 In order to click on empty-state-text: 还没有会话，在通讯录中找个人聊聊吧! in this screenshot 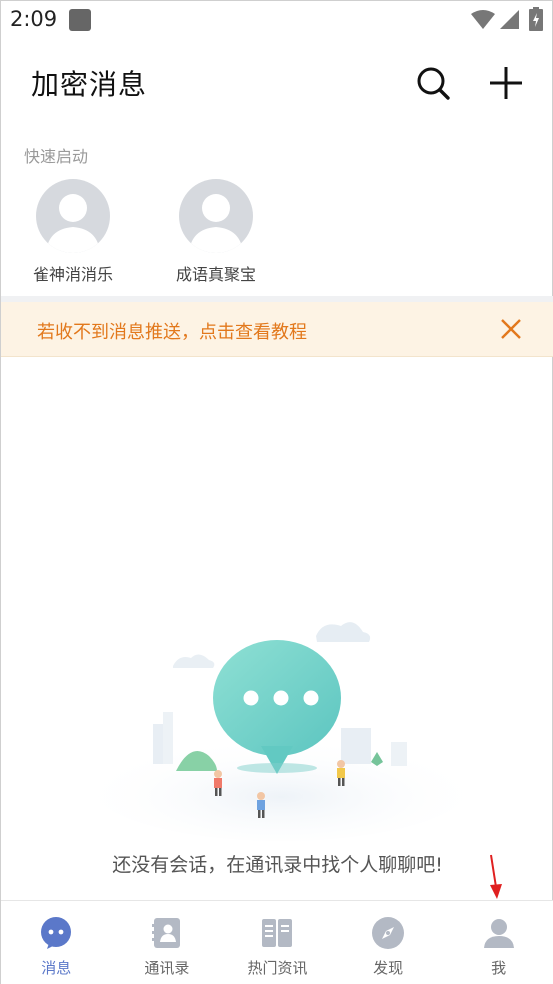, I will do `click(277, 865)`.